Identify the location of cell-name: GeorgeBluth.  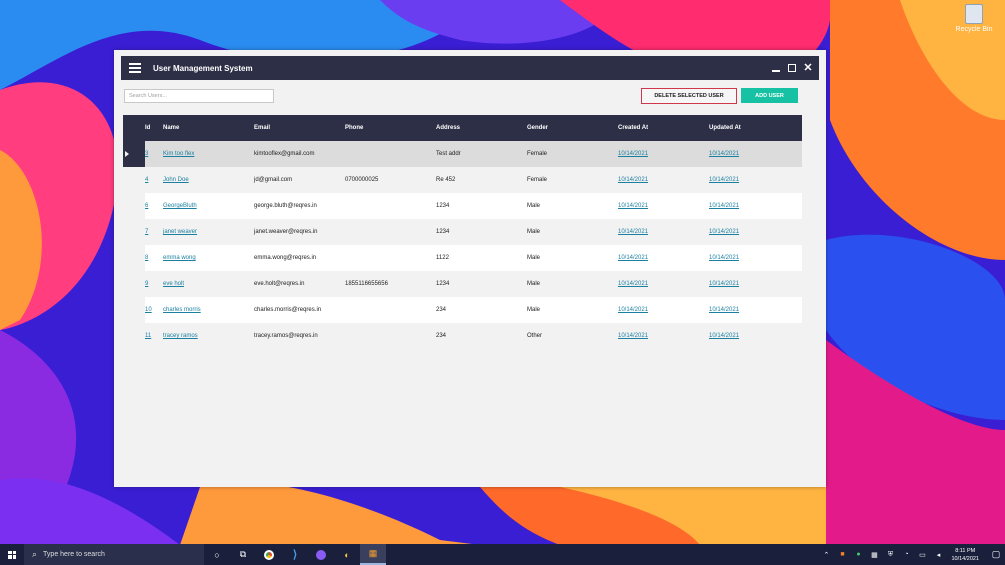
(208, 206).